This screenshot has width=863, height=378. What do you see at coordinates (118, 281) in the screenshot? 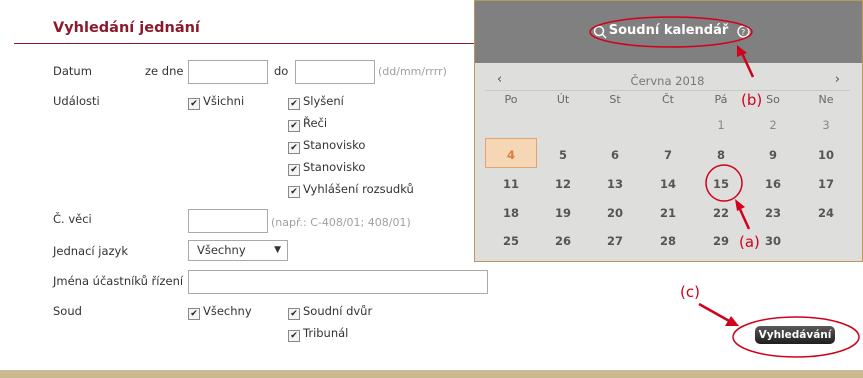
I see `parties-label: Jména účastníků řízení` at bounding box center [118, 281].